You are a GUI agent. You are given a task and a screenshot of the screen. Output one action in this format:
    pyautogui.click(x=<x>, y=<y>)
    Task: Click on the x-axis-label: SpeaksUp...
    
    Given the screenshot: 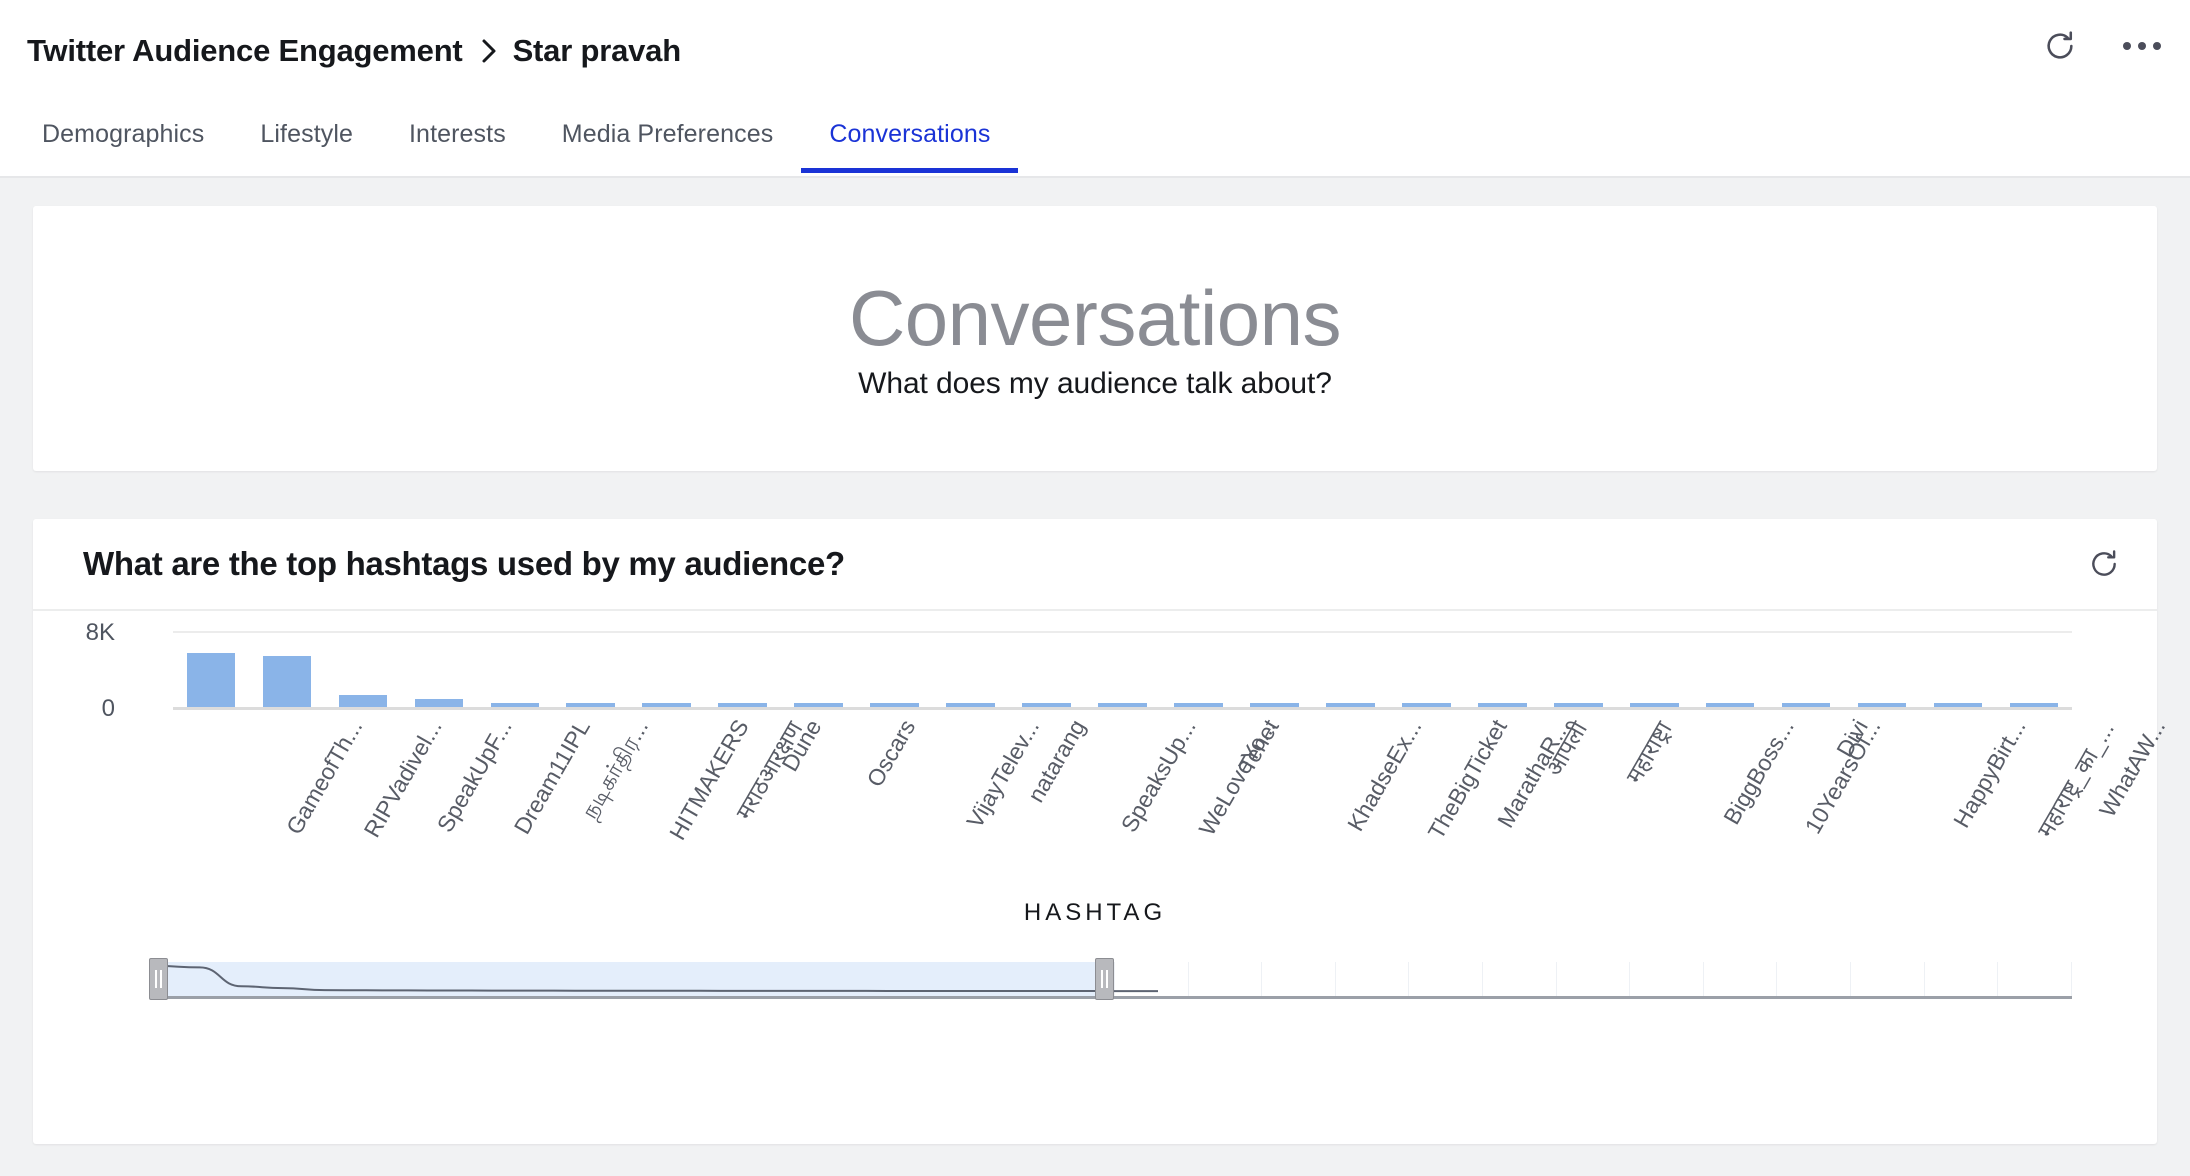 What is the action you would take?
    pyautogui.click(x=1158, y=776)
    